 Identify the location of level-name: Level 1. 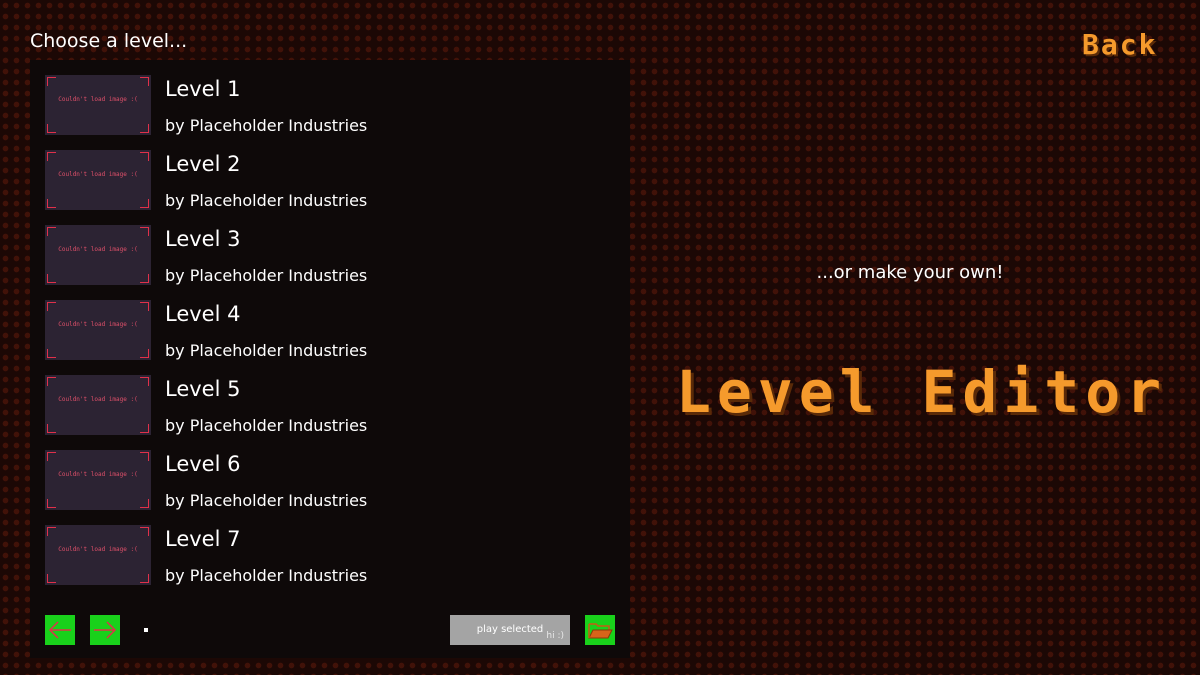
(203, 89).